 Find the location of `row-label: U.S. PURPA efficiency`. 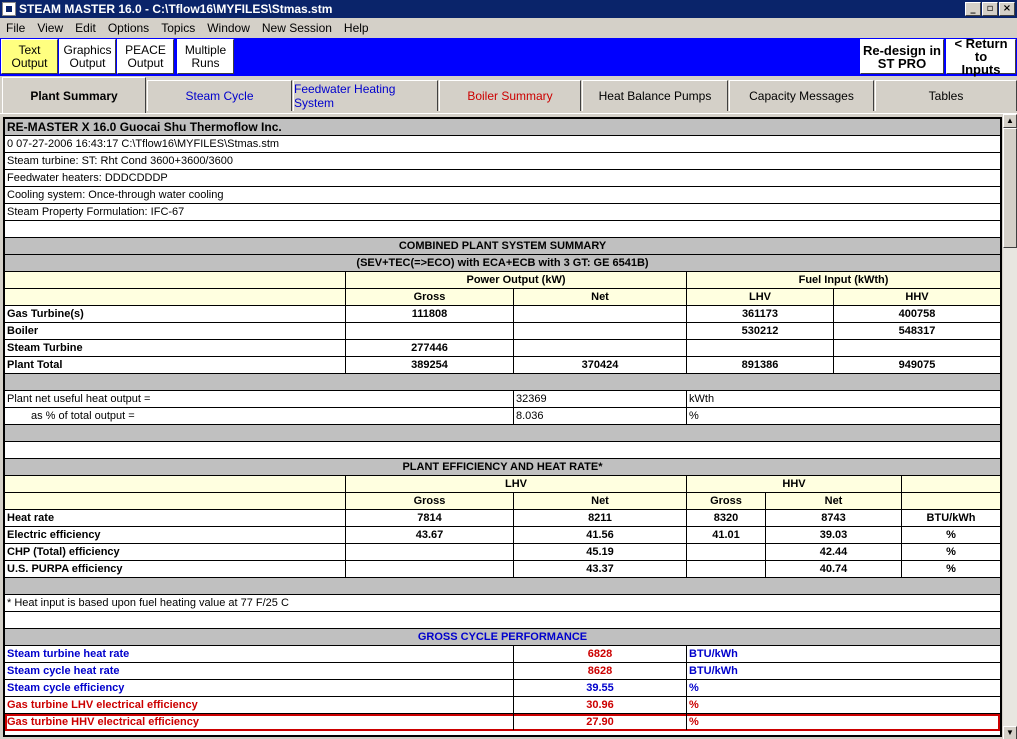

row-label: U.S. PURPA efficiency is located at coordinates (65, 569).